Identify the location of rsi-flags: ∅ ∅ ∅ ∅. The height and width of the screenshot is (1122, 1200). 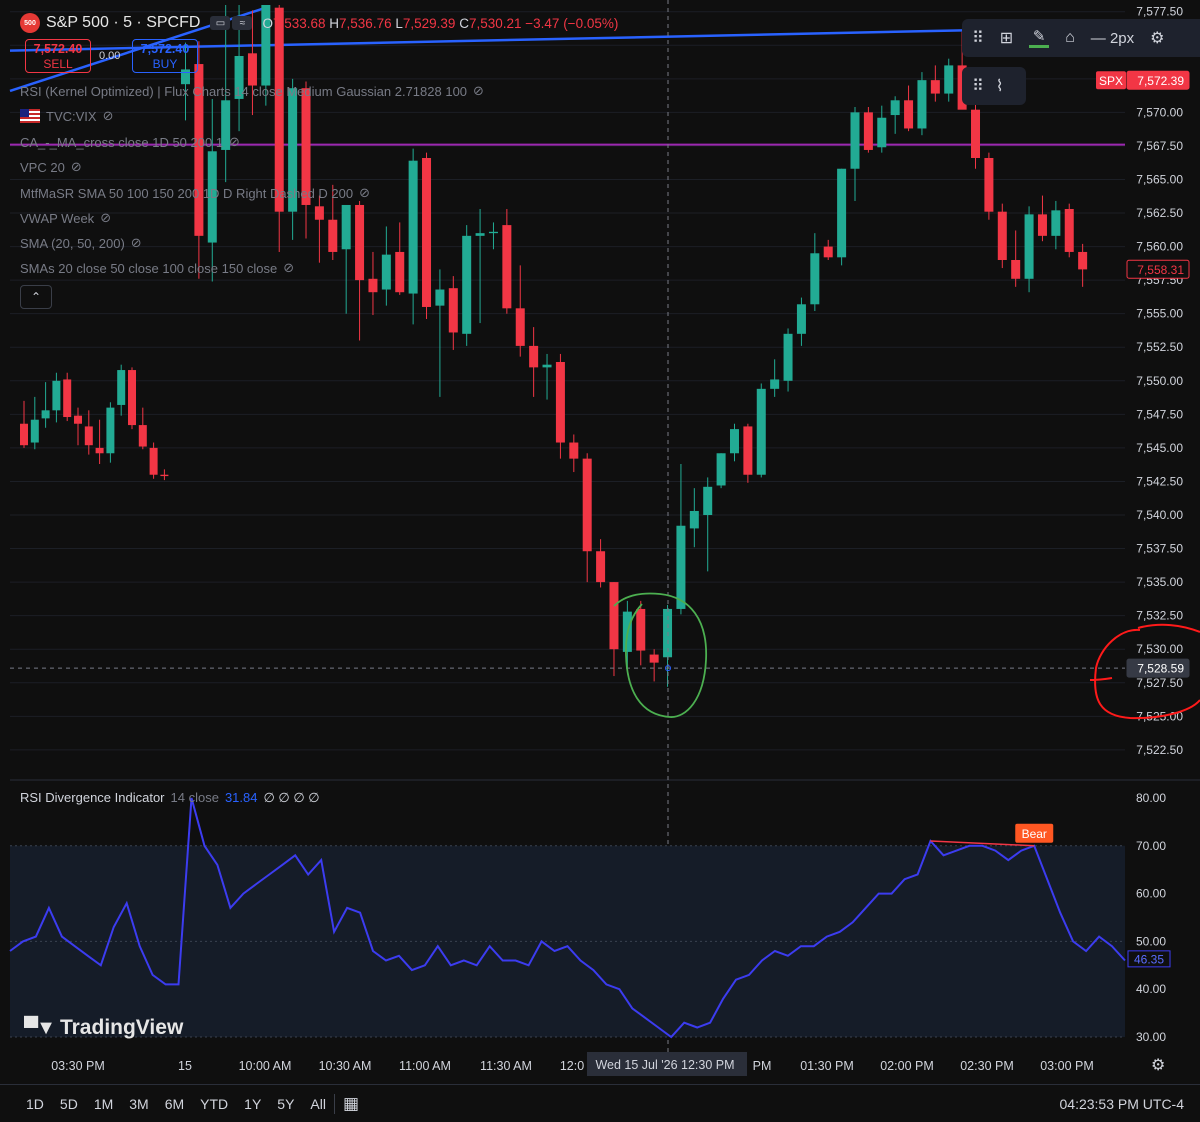
(291, 797).